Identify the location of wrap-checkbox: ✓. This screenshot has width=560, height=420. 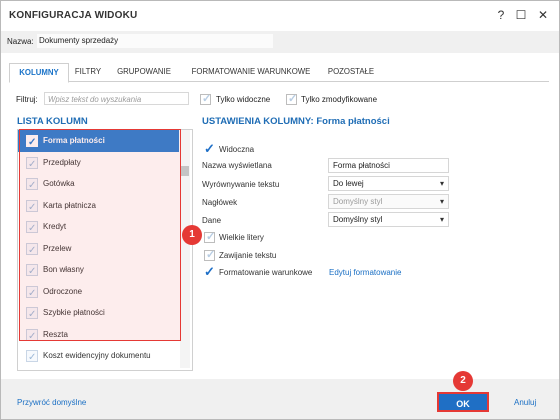
(210, 255).